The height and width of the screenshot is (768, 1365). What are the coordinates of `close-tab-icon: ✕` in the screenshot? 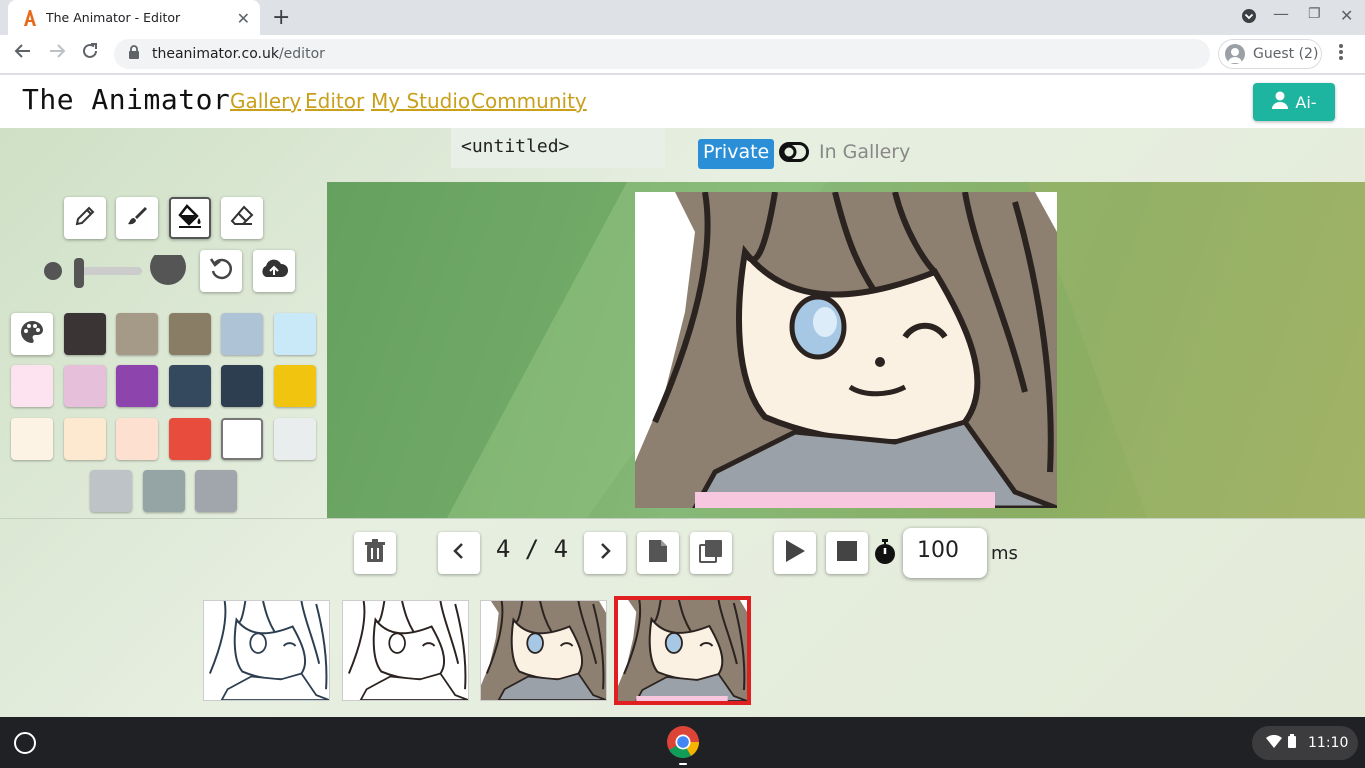 It's located at (243, 18).